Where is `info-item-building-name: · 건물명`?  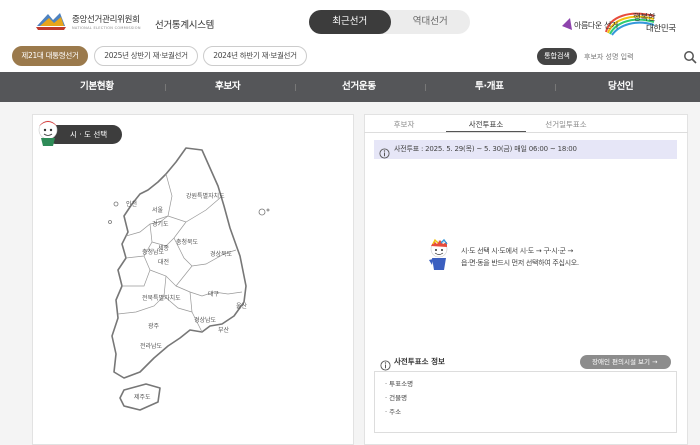
info-item-building-name: · 건물명 is located at coordinates (396, 398).